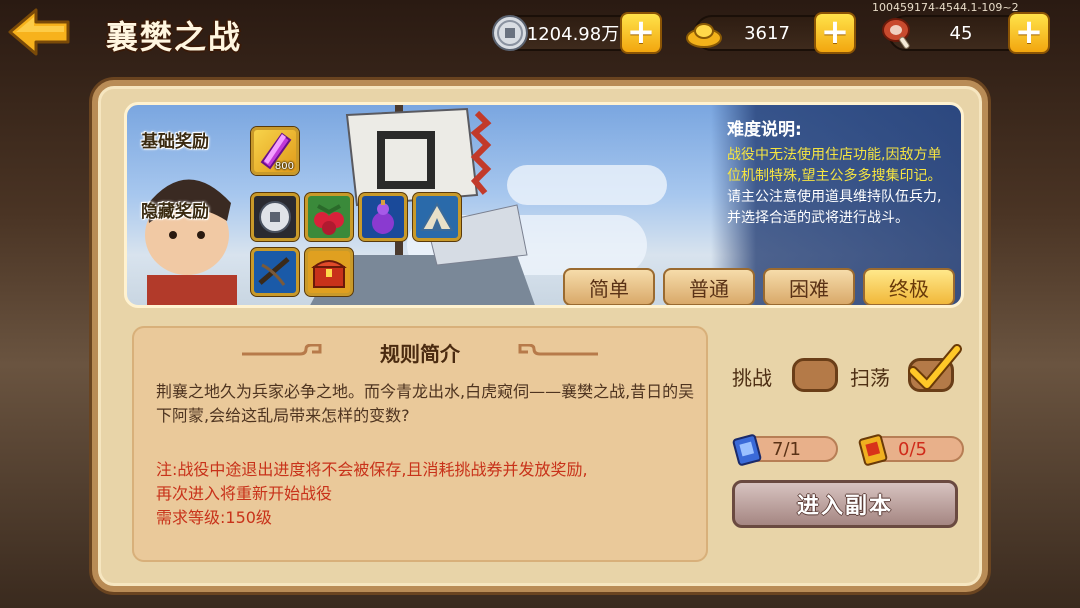 The height and width of the screenshot is (608, 1080). I want to click on reward-item-gourd, so click(383, 217).